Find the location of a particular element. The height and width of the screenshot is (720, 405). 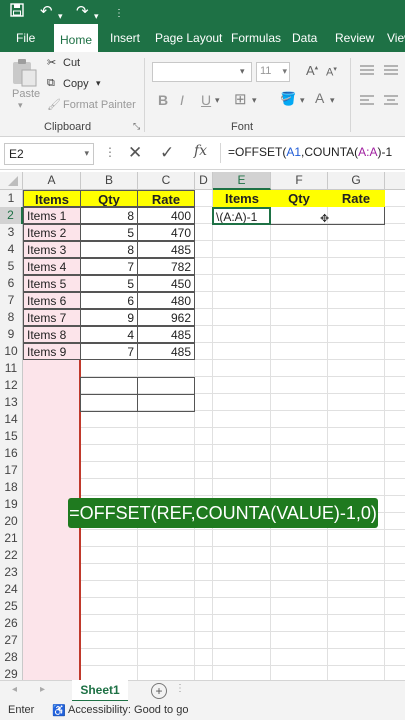

tab-home: Home is located at coordinates (76, 39).